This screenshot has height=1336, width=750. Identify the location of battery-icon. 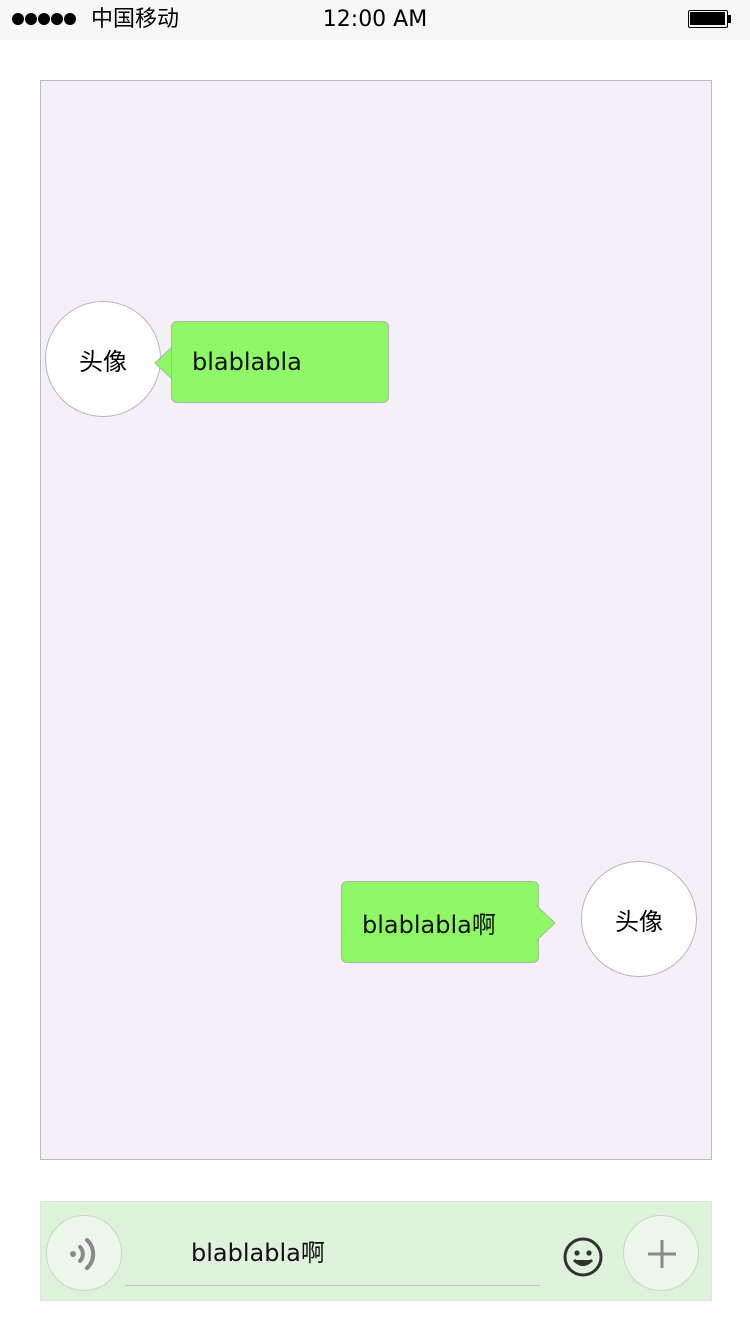
(710, 19).